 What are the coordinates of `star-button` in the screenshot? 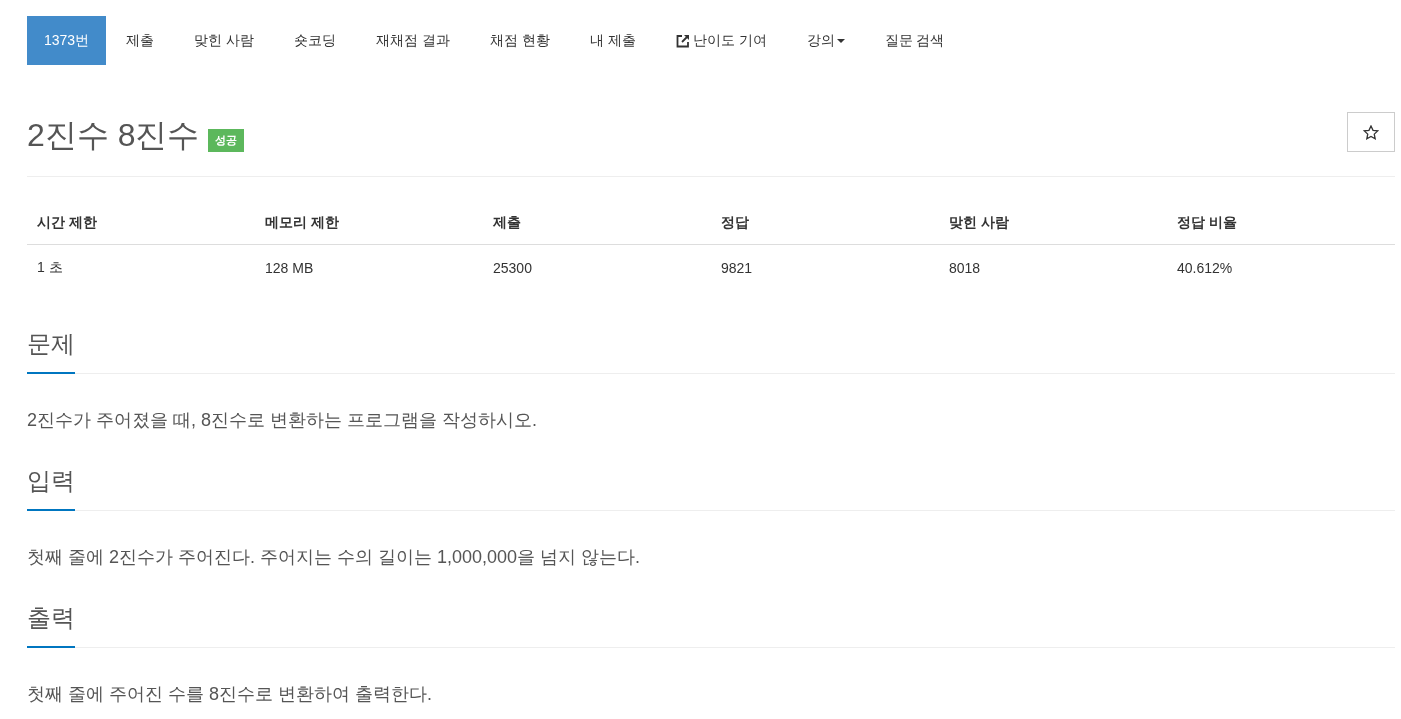 It's located at (1371, 132).